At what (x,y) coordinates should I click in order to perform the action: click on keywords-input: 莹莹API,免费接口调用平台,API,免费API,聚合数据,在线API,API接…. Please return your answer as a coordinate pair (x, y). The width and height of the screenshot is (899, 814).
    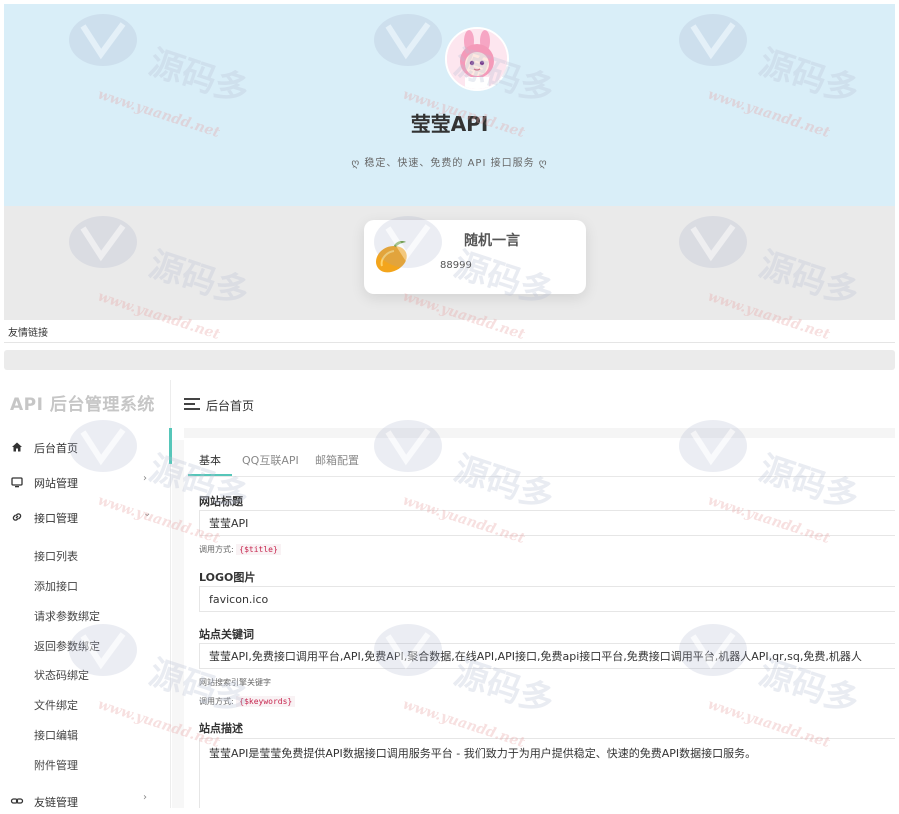
    Looking at the image, I should click on (547, 656).